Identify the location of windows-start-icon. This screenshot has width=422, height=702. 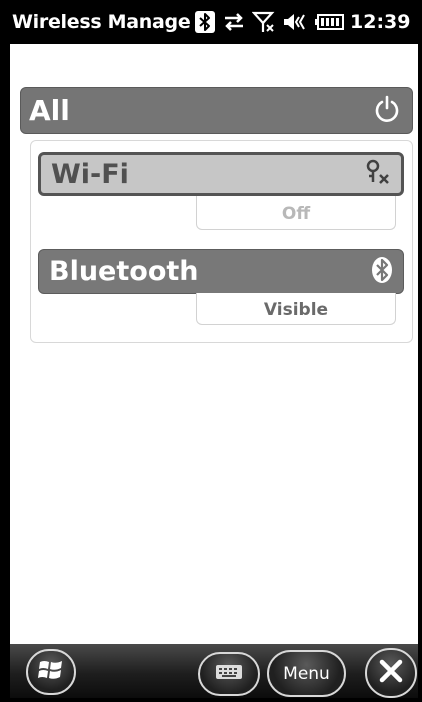
(51, 672).